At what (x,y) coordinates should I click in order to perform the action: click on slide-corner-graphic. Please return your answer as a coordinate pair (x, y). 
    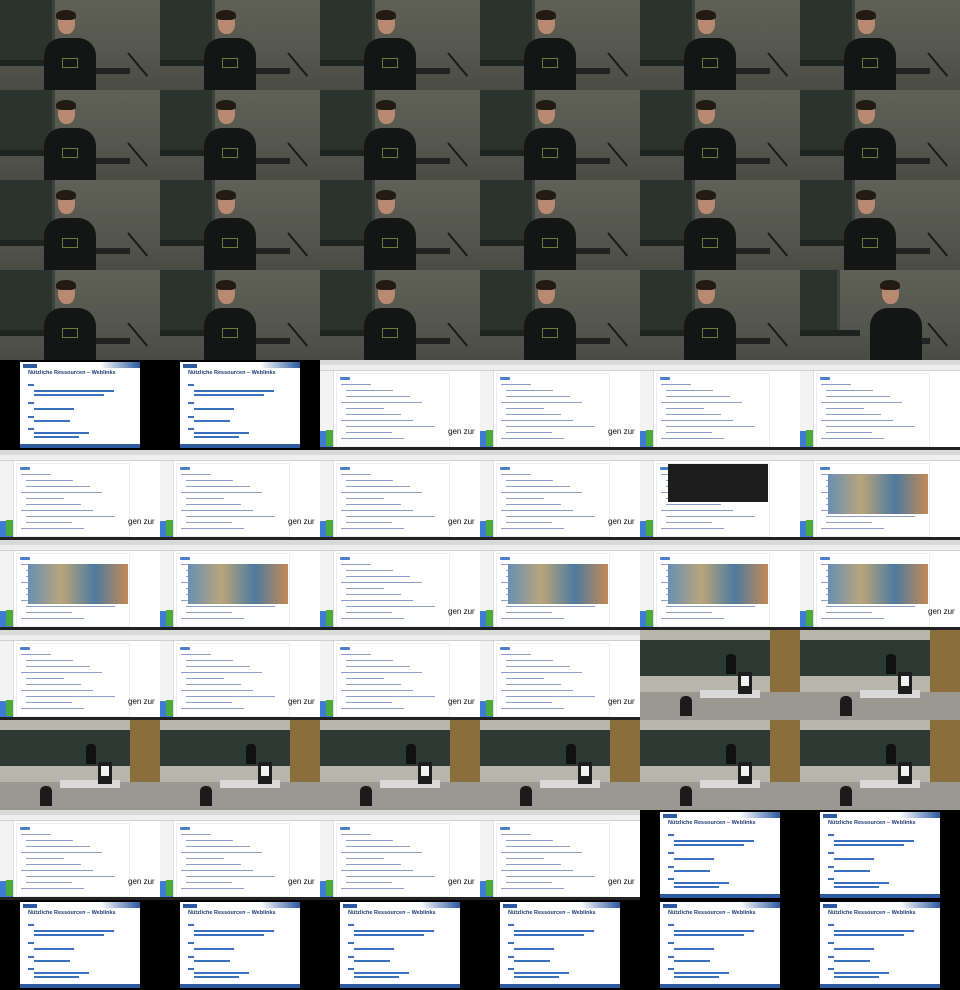
    Looking at the image, I should click on (120, 905).